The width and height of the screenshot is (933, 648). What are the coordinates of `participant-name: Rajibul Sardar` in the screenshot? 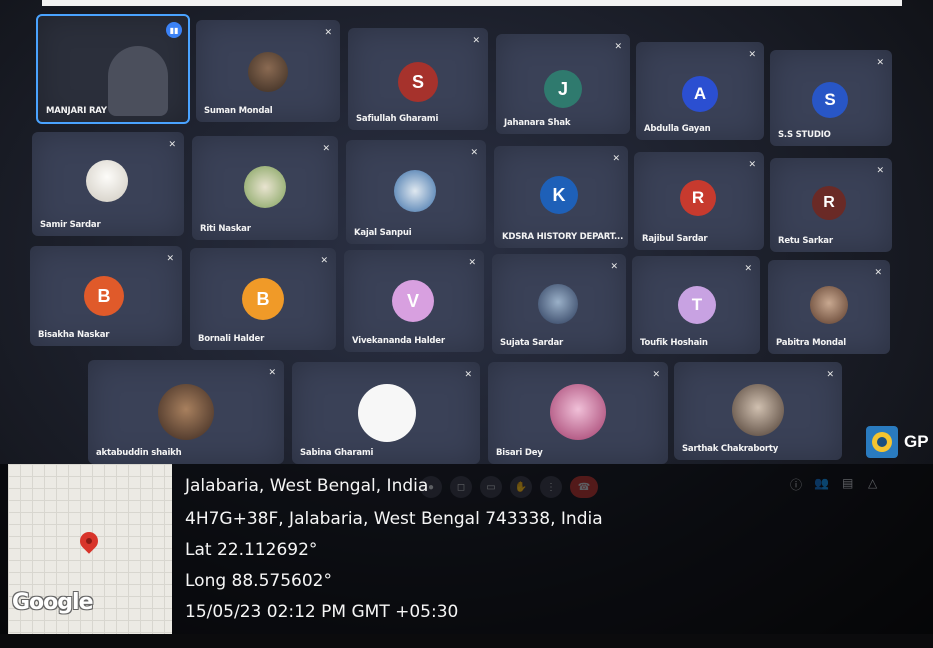 It's located at (675, 239).